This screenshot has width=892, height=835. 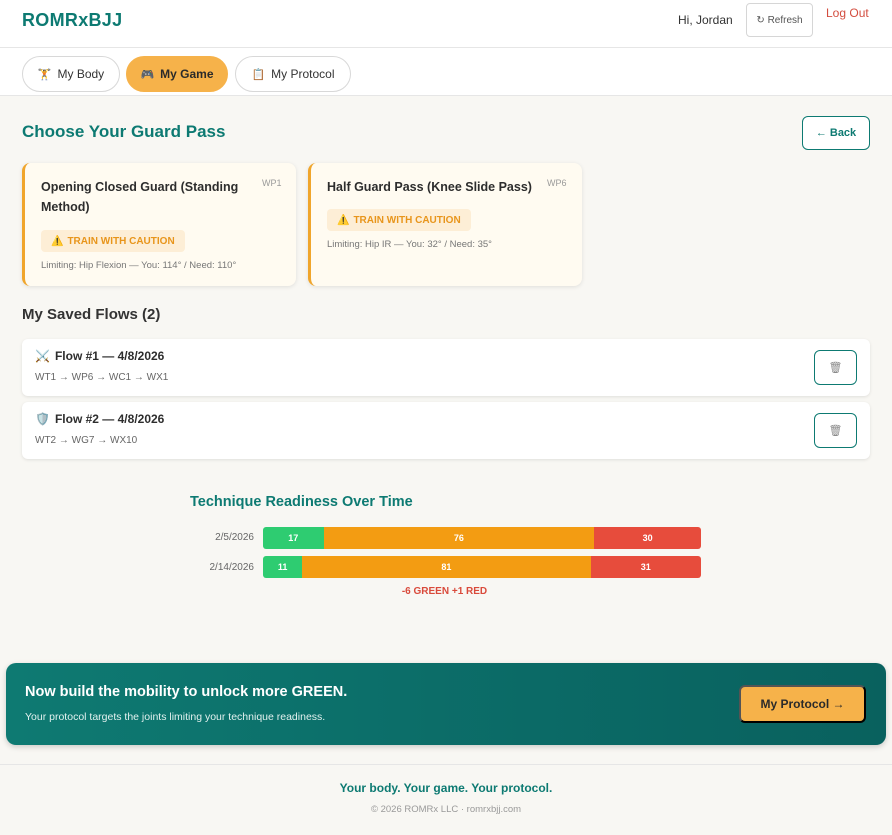 I want to click on shield-icon: 🛡️, so click(x=42, y=419).